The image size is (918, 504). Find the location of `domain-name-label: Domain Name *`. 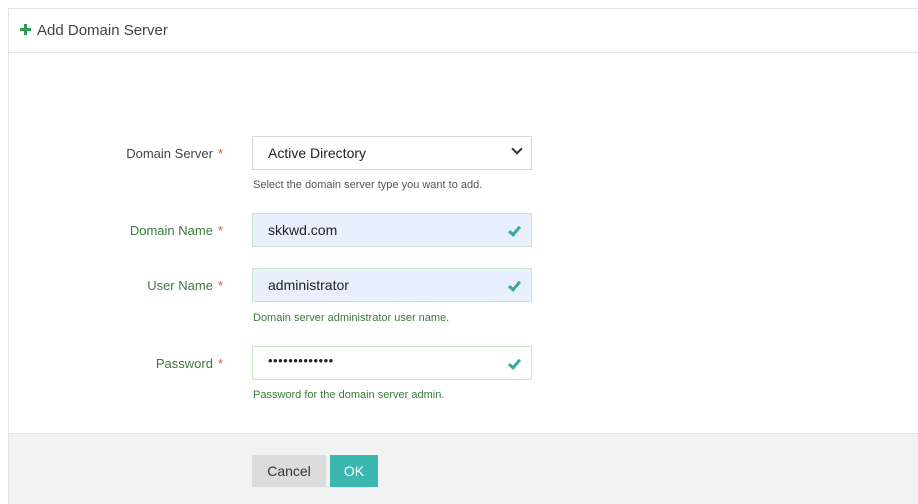

domain-name-label: Domain Name * is located at coordinates (176, 230).